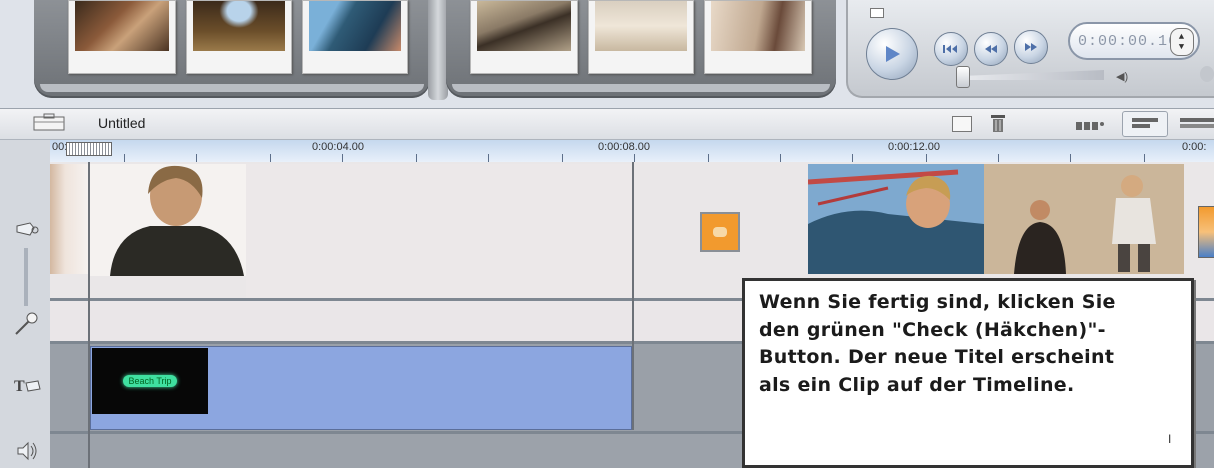 The width and height of the screenshot is (1214, 468). I want to click on clip-beach-image, so click(1084, 219).